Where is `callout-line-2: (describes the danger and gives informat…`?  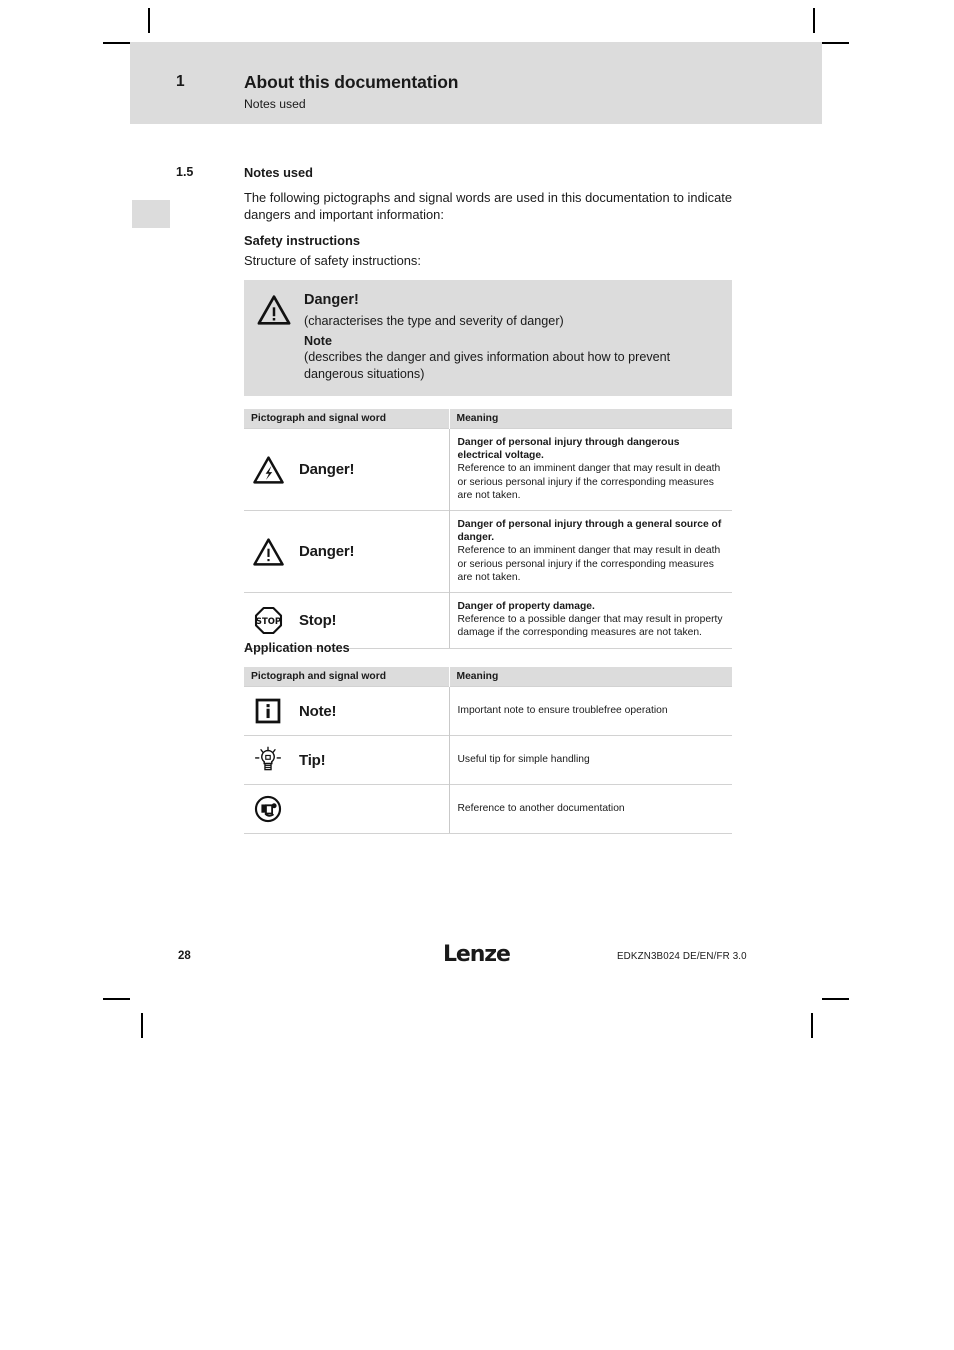
callout-line-2: (describes the danger and gives informat… is located at coordinates (487, 365).